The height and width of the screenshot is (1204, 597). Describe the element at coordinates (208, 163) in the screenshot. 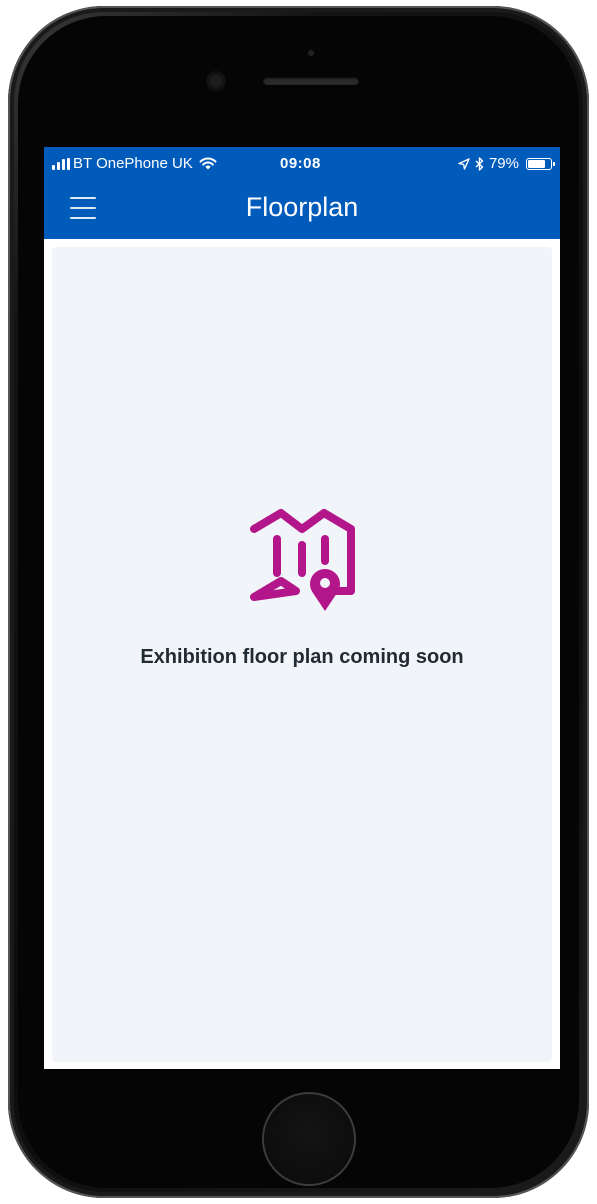

I see `wifi-icon` at that location.